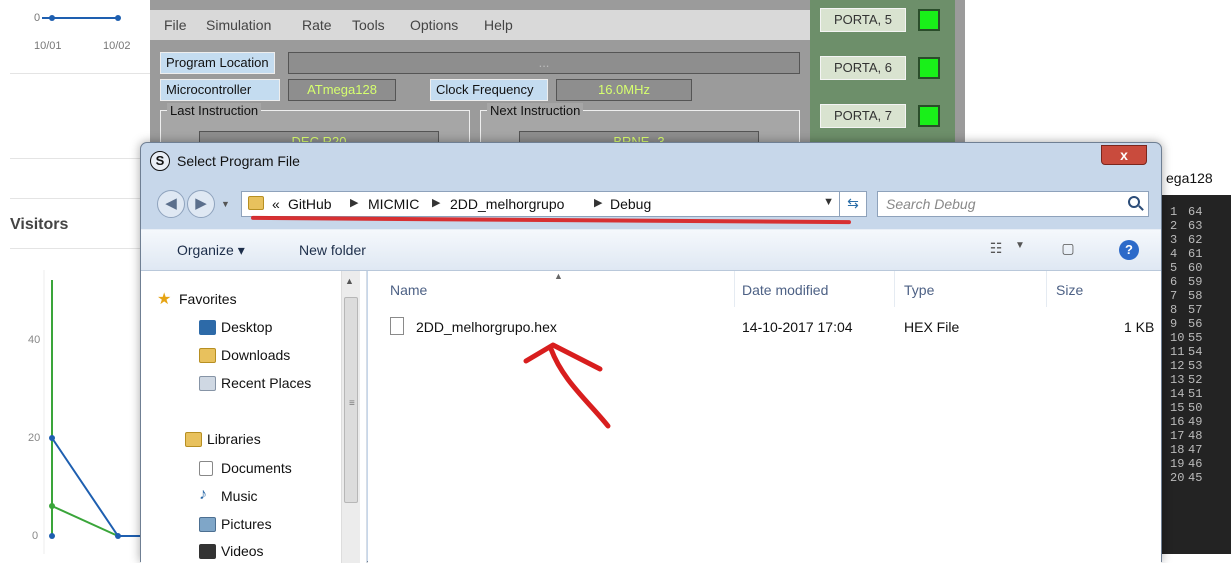  Describe the element at coordinates (1195, 464) in the screenshot. I see `pin-number-right: 46` at that location.